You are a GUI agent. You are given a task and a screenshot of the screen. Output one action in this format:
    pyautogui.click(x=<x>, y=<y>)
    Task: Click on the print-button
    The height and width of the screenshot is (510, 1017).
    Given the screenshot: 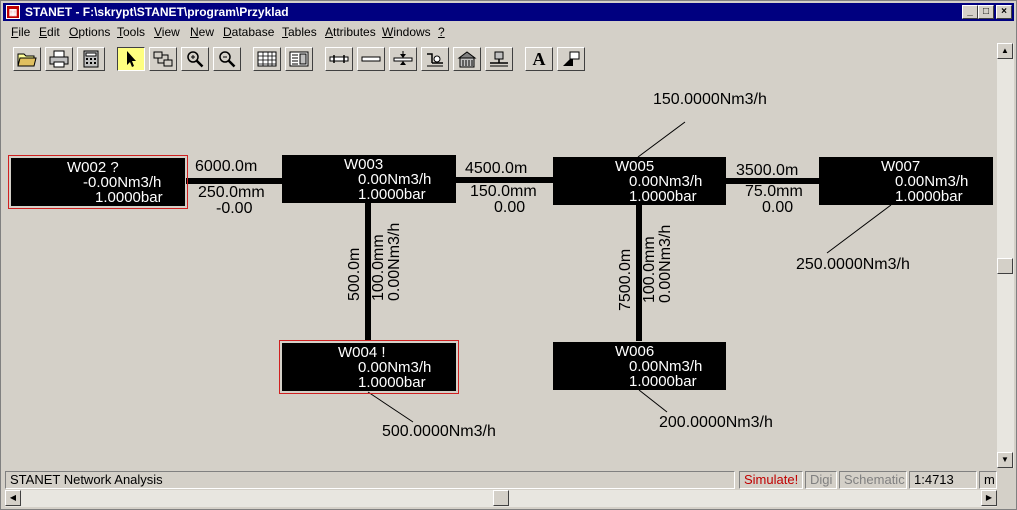 What is the action you would take?
    pyautogui.click(x=59, y=59)
    